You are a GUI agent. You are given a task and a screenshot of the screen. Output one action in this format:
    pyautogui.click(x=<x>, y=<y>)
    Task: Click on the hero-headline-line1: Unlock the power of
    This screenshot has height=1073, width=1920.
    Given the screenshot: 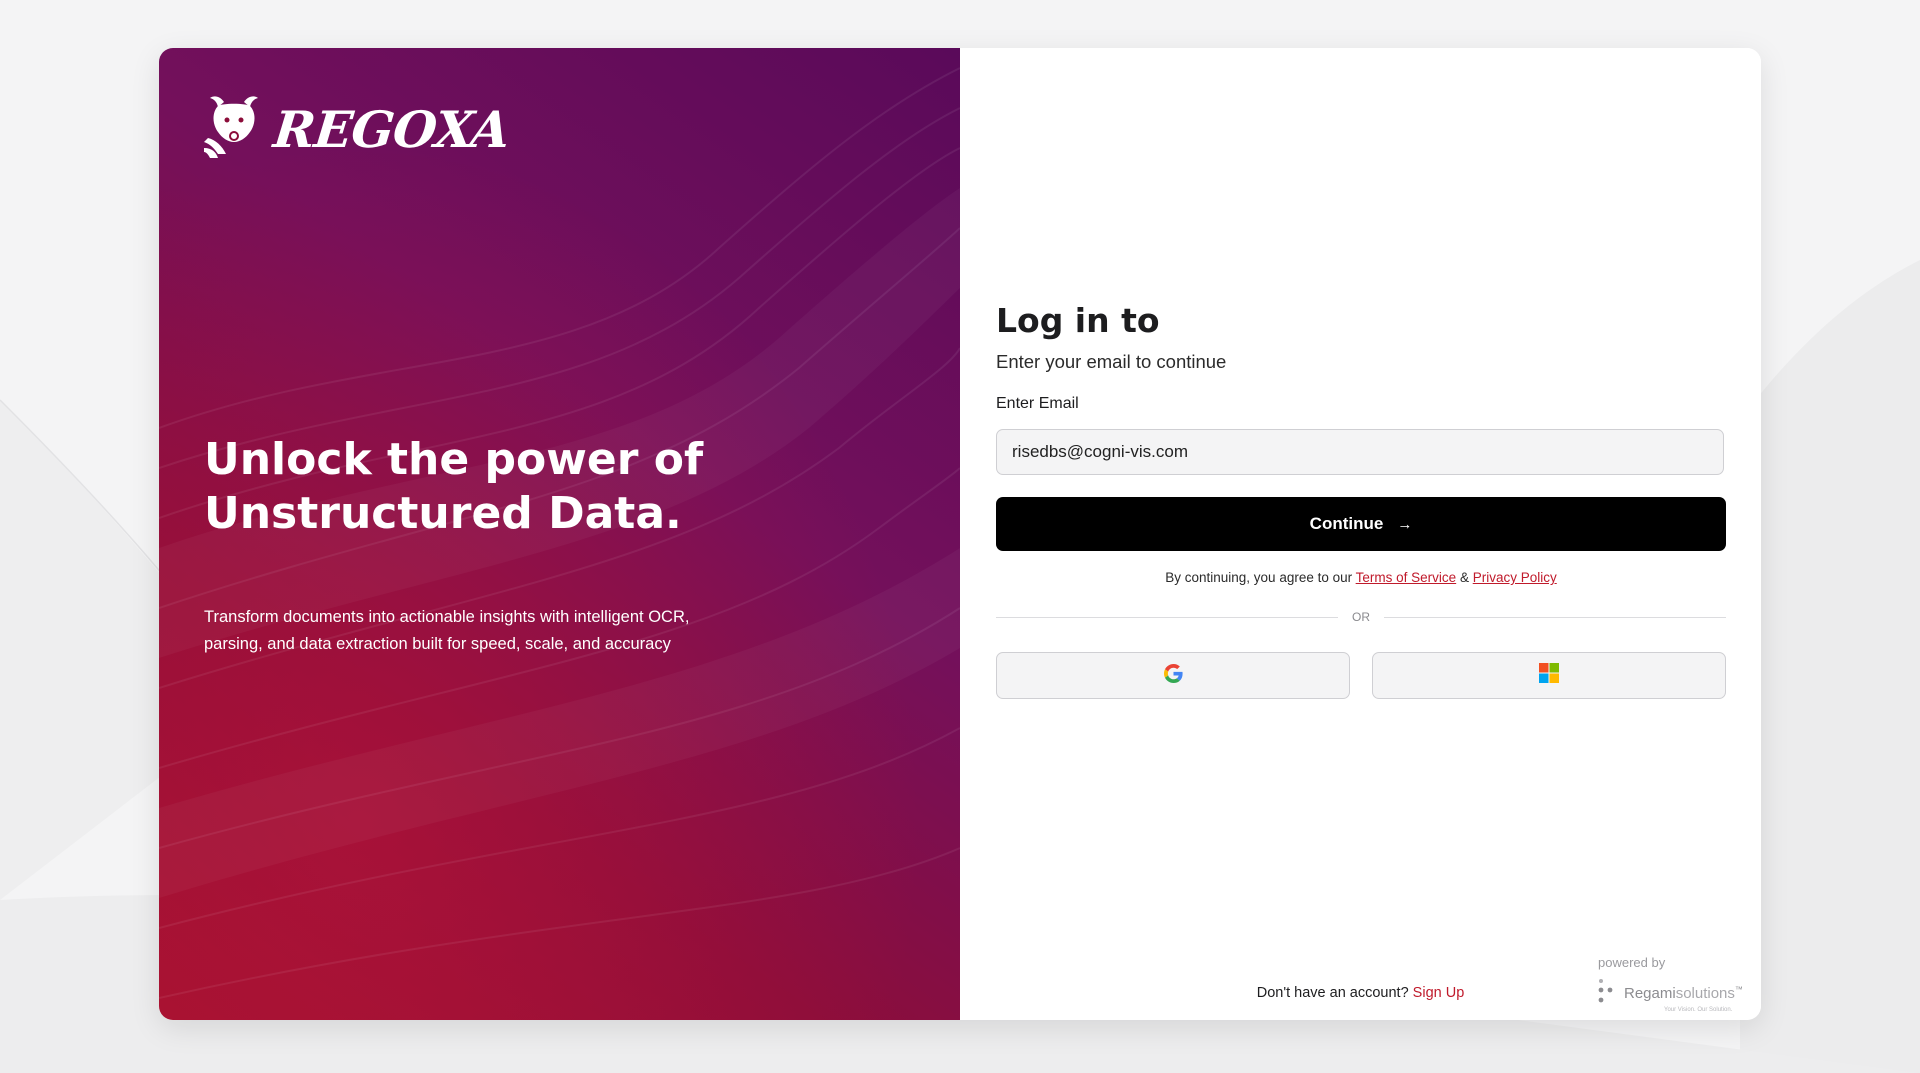 What is the action you would take?
    pyautogui.click(x=454, y=459)
    